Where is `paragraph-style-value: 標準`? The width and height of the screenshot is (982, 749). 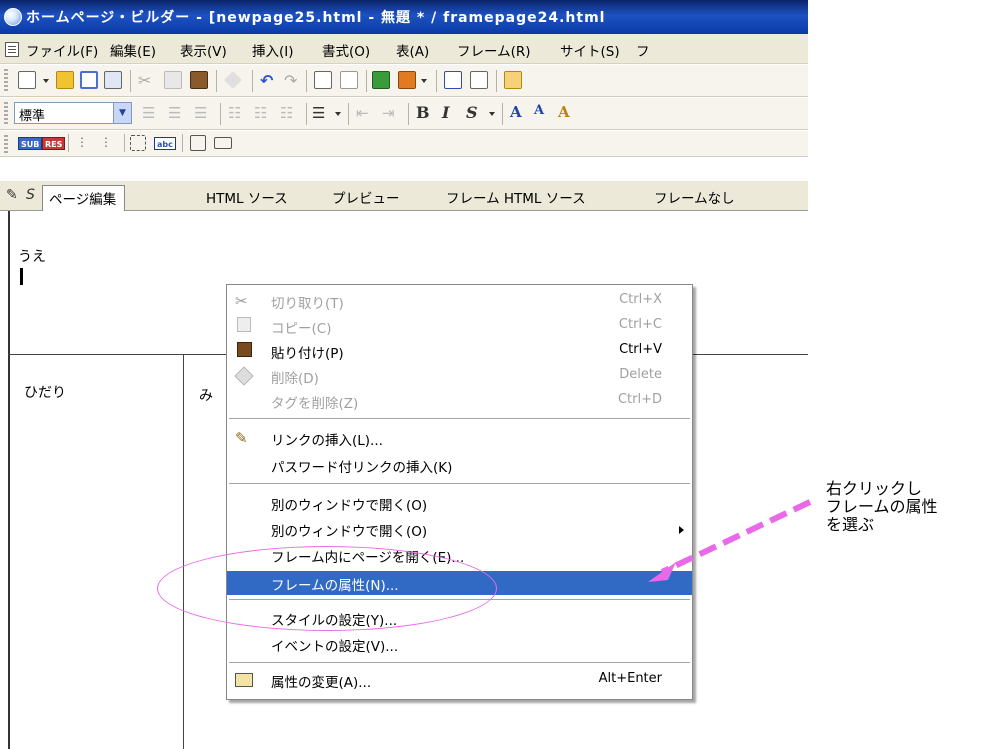 paragraph-style-value: 標準 is located at coordinates (32, 116).